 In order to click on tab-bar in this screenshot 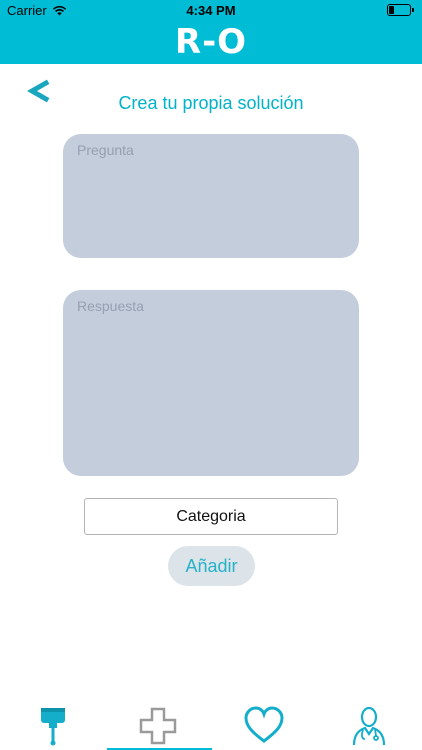, I will do `click(211, 723)`.